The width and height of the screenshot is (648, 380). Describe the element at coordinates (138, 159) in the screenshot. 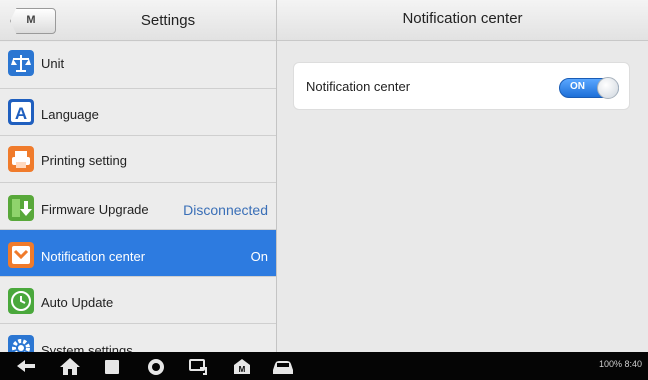

I see `menu-item-printing: Printing setting` at that location.